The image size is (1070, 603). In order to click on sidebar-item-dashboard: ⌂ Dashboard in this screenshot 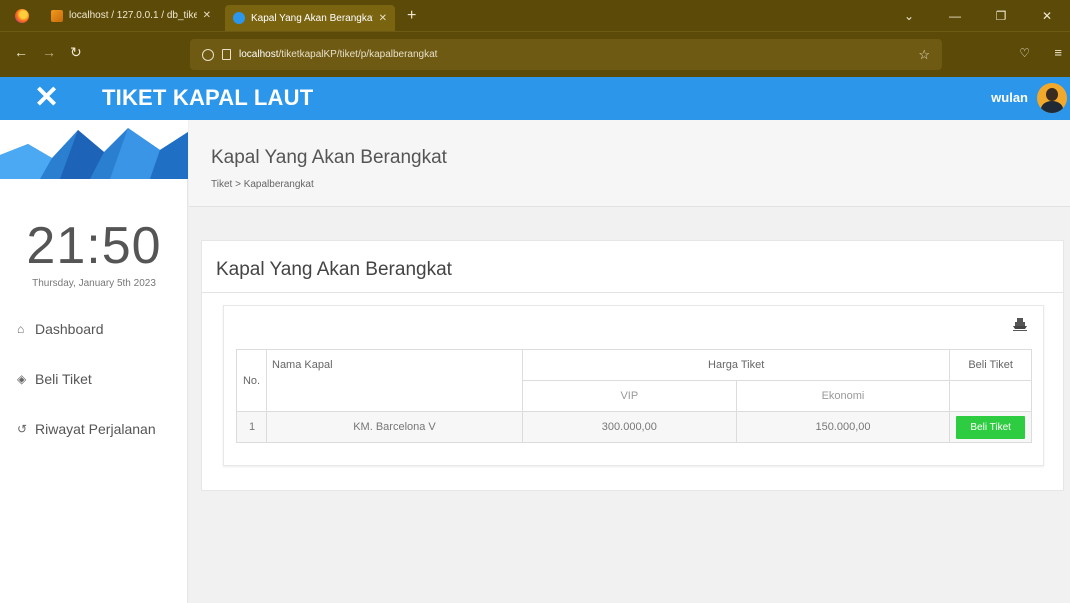, I will do `click(60, 329)`.